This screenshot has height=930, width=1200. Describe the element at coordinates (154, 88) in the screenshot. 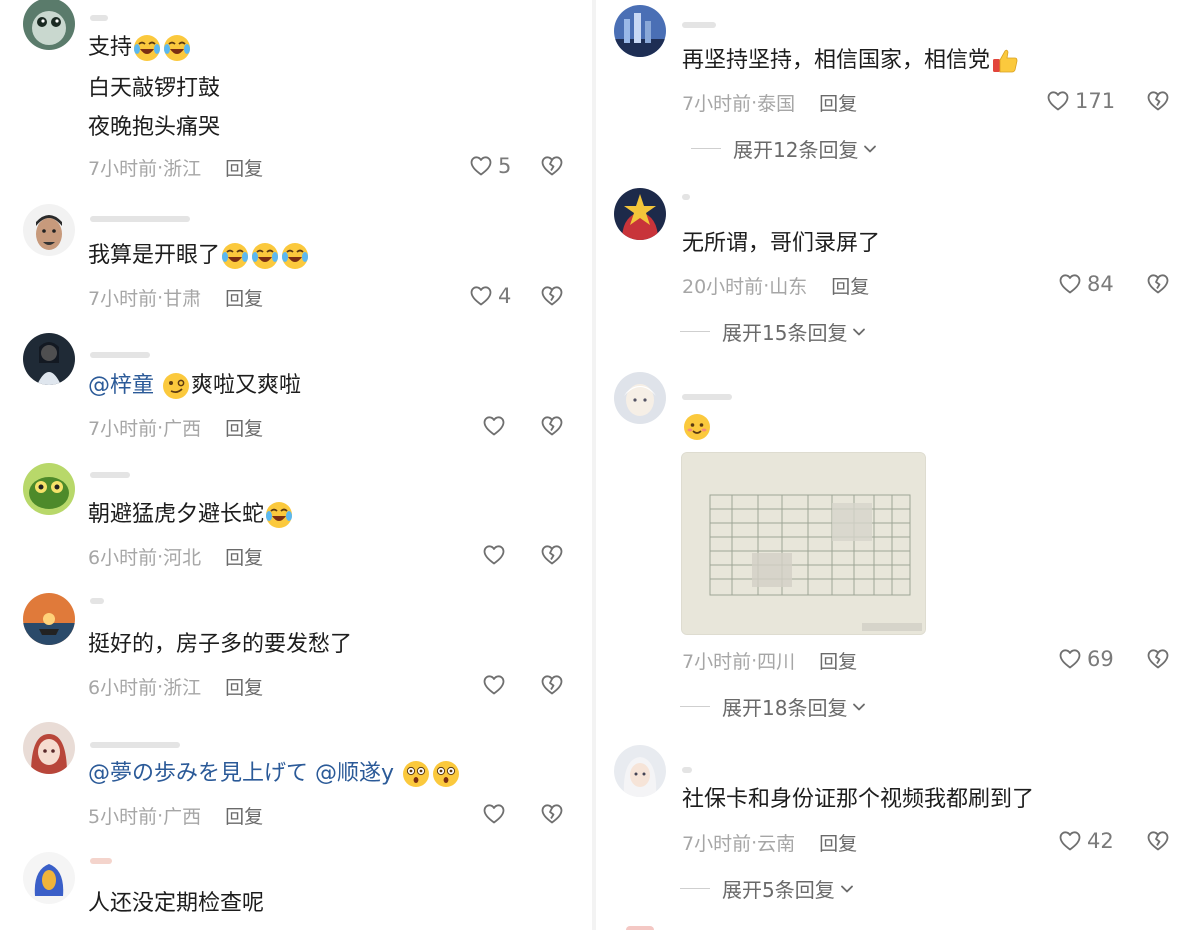

I see `comment-text-line: 白天敲锣打鼓` at that location.